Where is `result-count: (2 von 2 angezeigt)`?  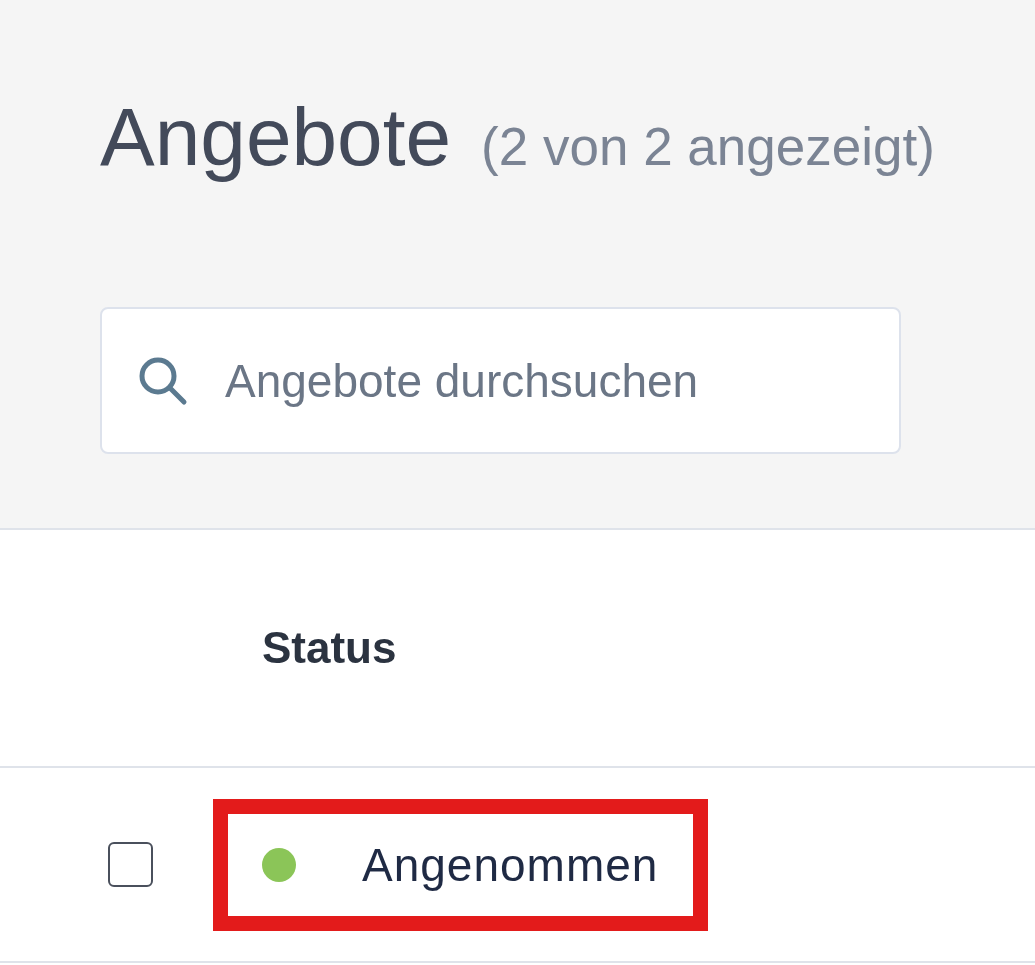
result-count: (2 von 2 angezeigt) is located at coordinates (708, 147).